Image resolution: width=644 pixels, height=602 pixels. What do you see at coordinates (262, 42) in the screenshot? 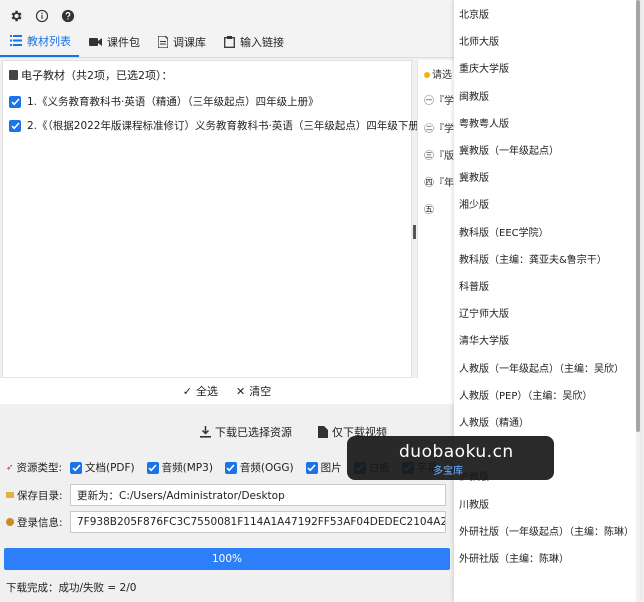
I see `tab-label: 输入链接` at bounding box center [262, 42].